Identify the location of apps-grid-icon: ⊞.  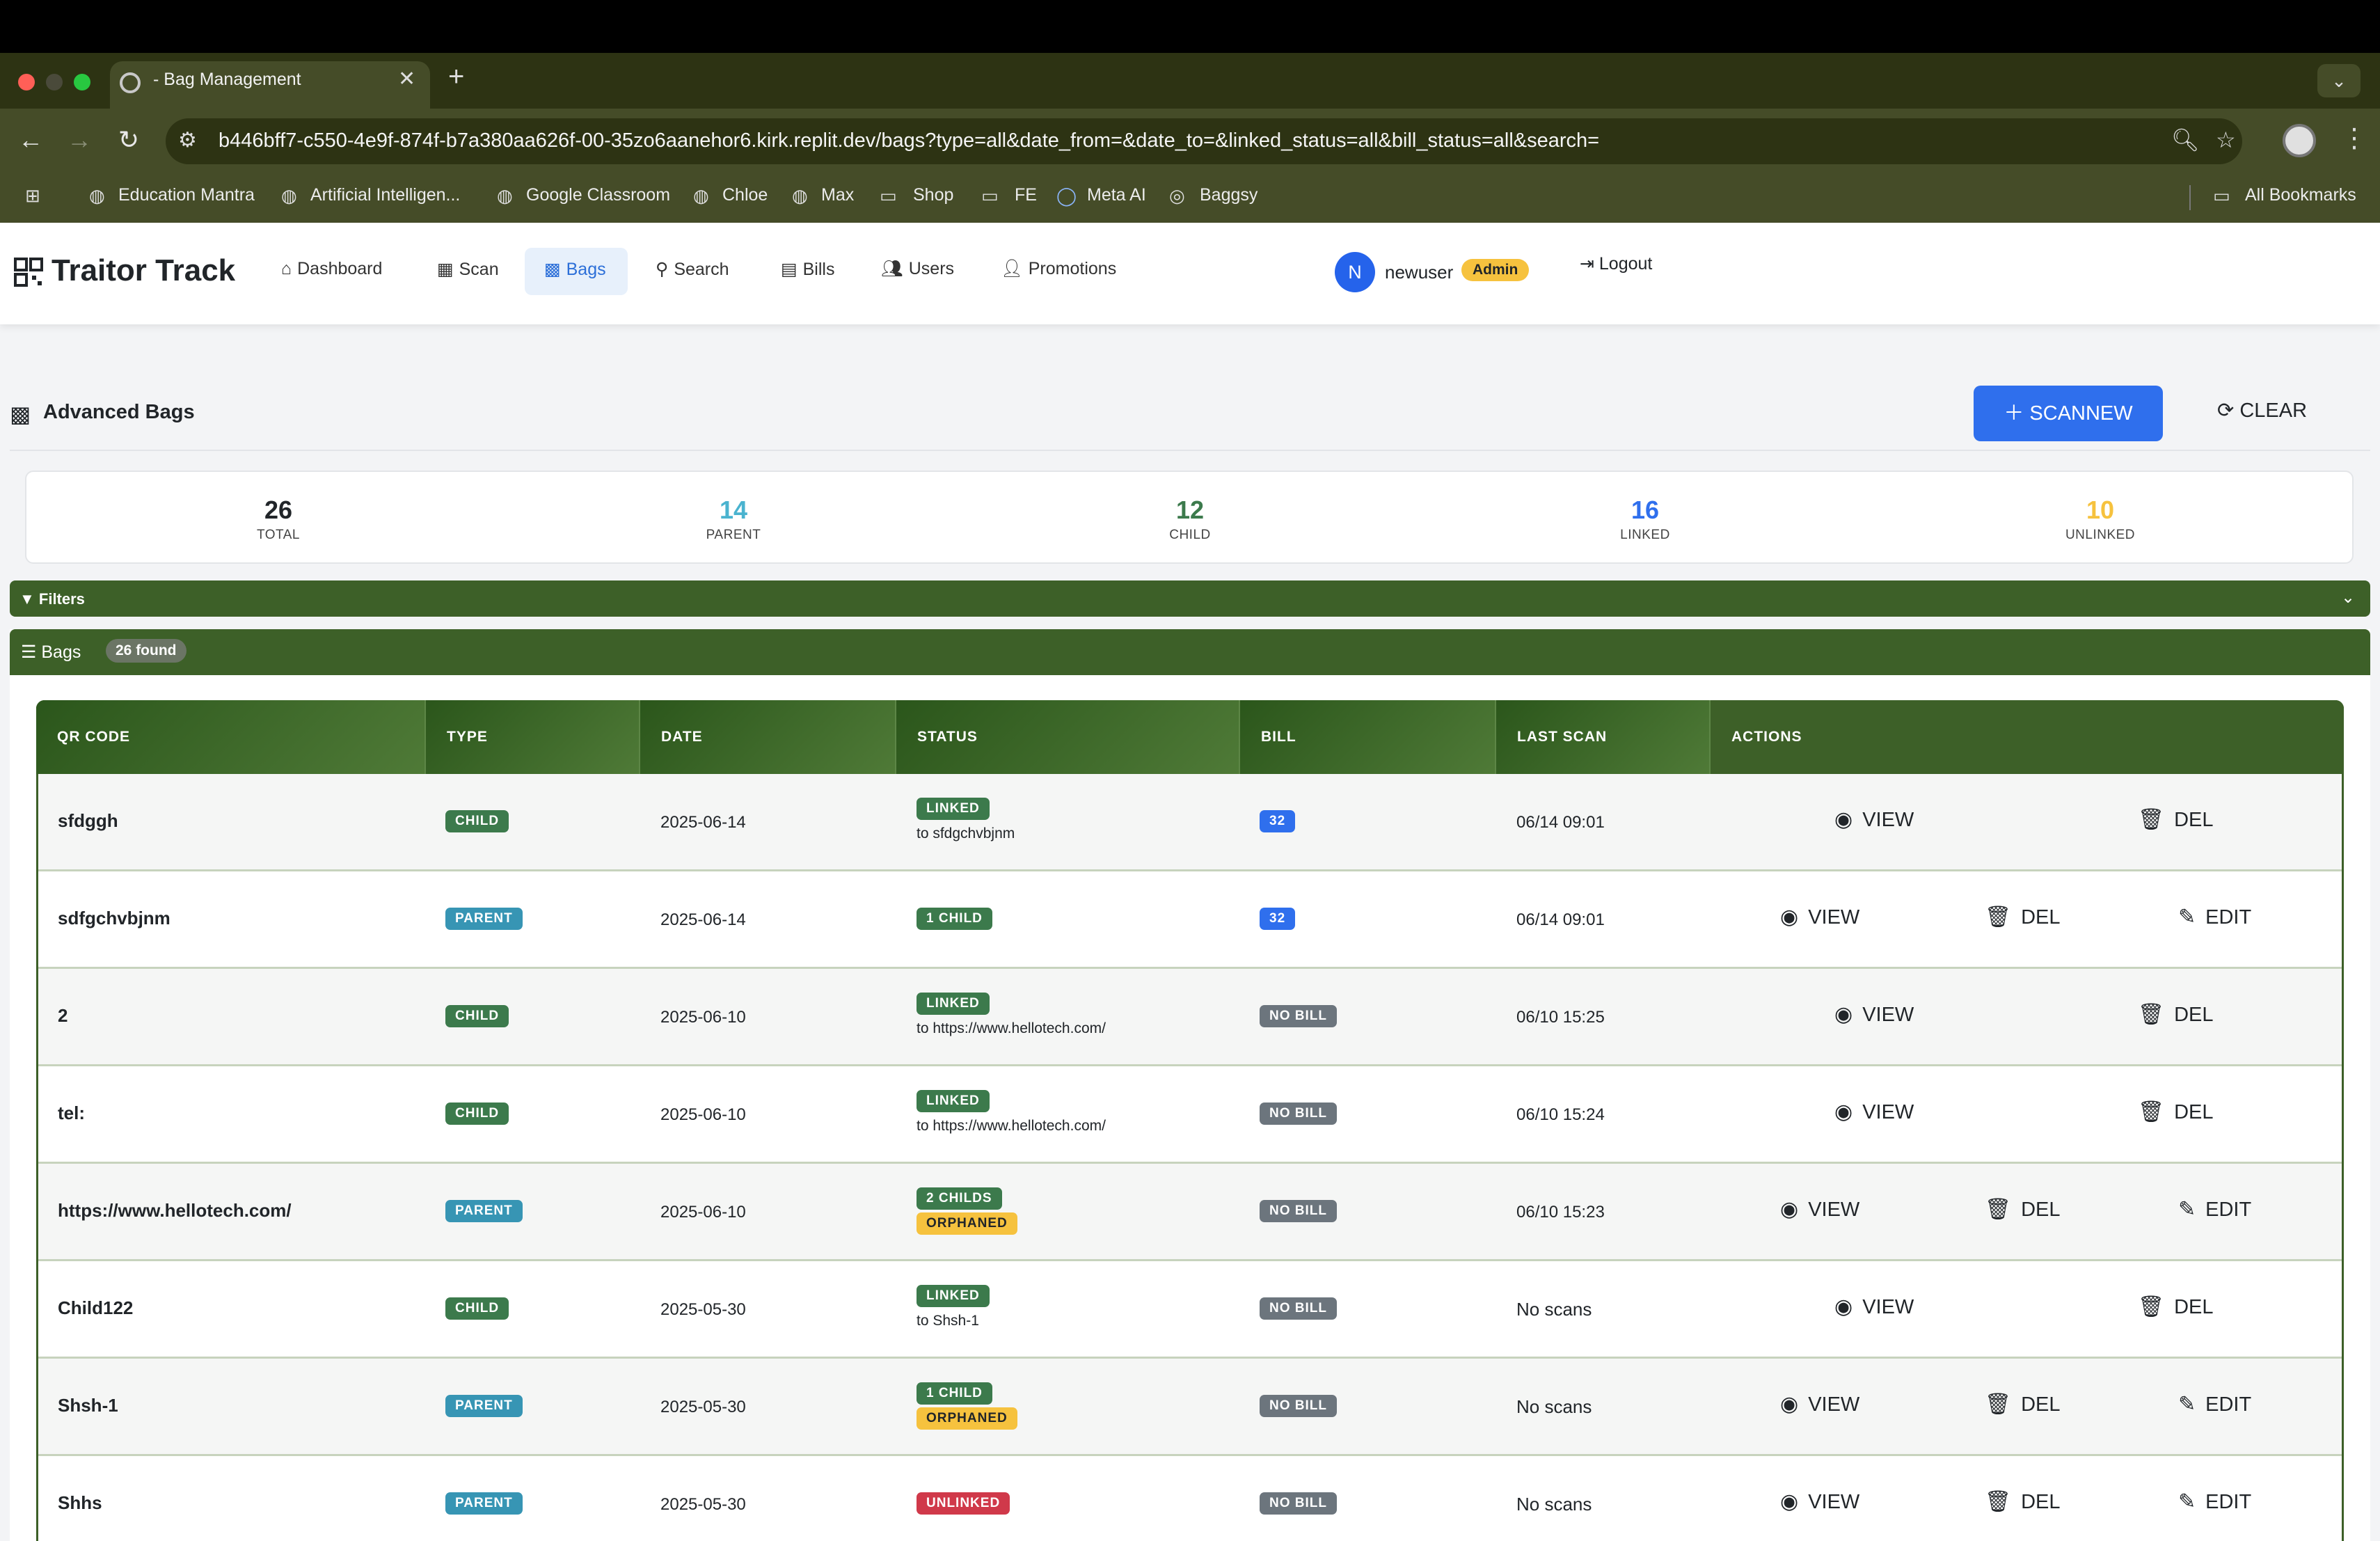
(32, 196).